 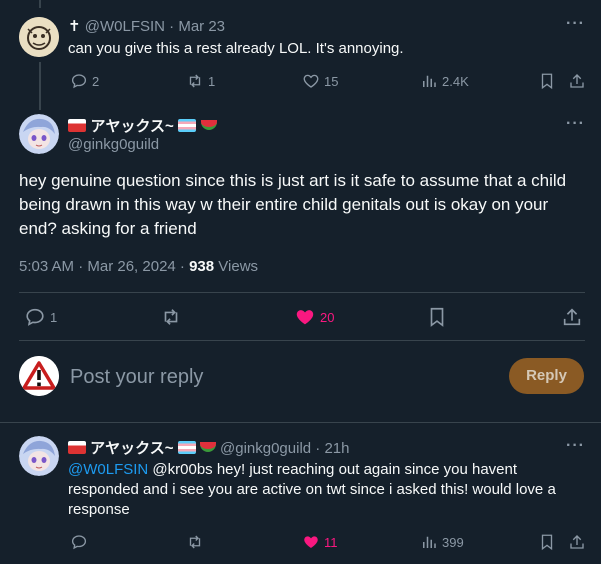 I want to click on view-count: 399, so click(x=453, y=542).